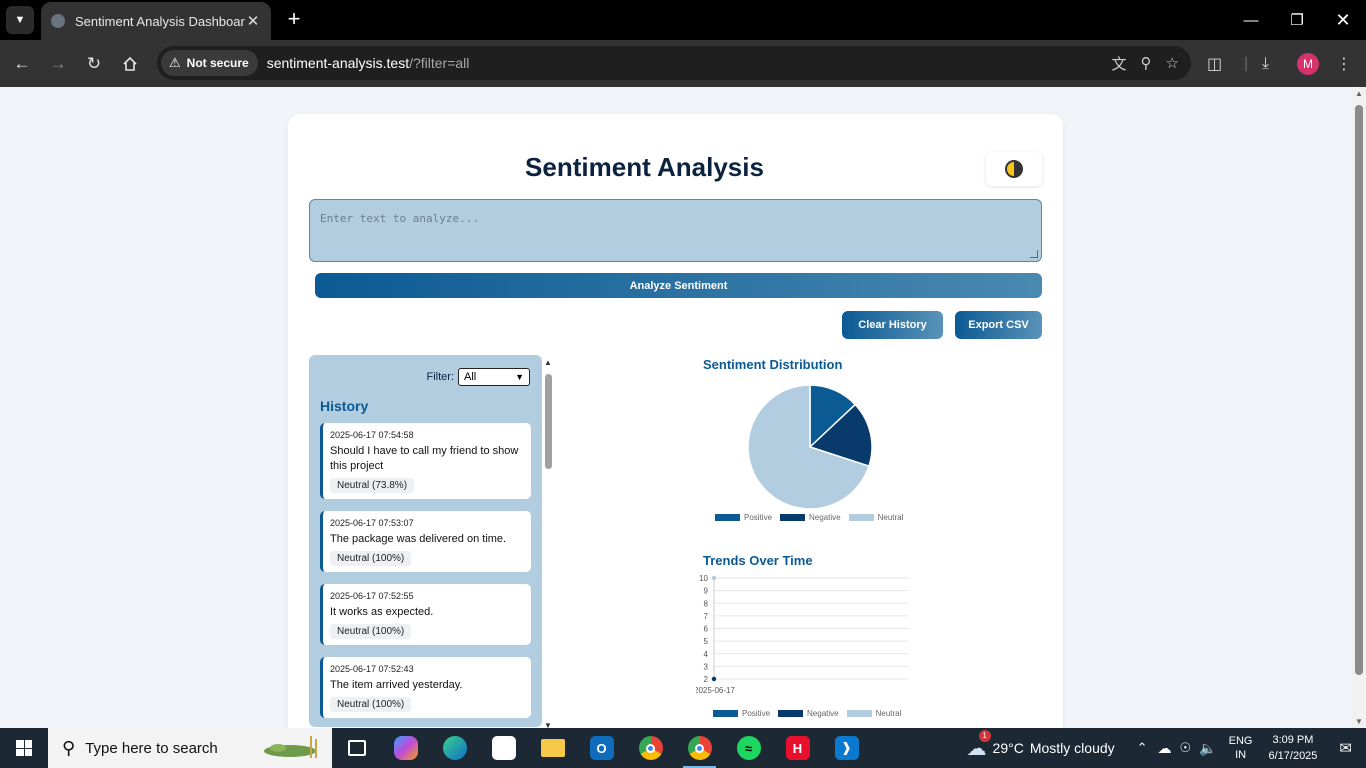  What do you see at coordinates (548, 421) in the screenshot?
I see `scrollbar-thumb` at bounding box center [548, 421].